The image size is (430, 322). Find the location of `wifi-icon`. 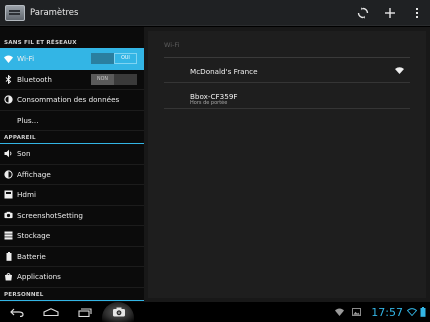

wifi-icon is located at coordinates (8, 58).